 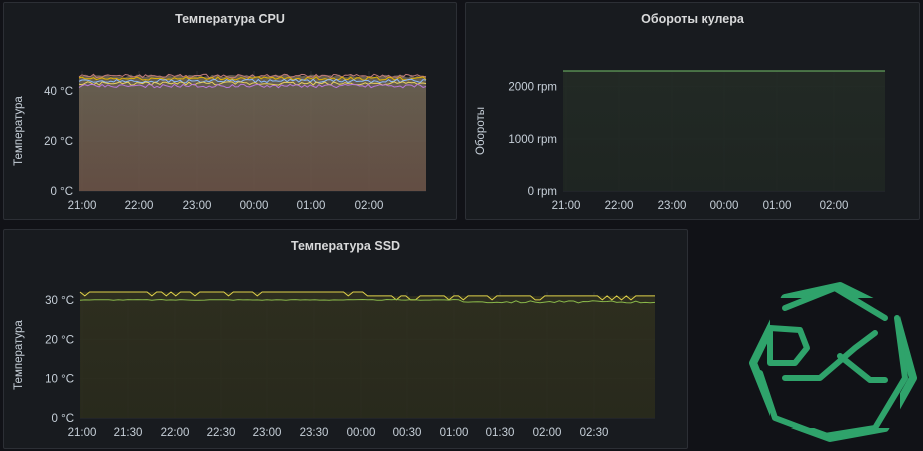 What do you see at coordinates (594, 433) in the screenshot?
I see `x-tick-label: 02:30` at bounding box center [594, 433].